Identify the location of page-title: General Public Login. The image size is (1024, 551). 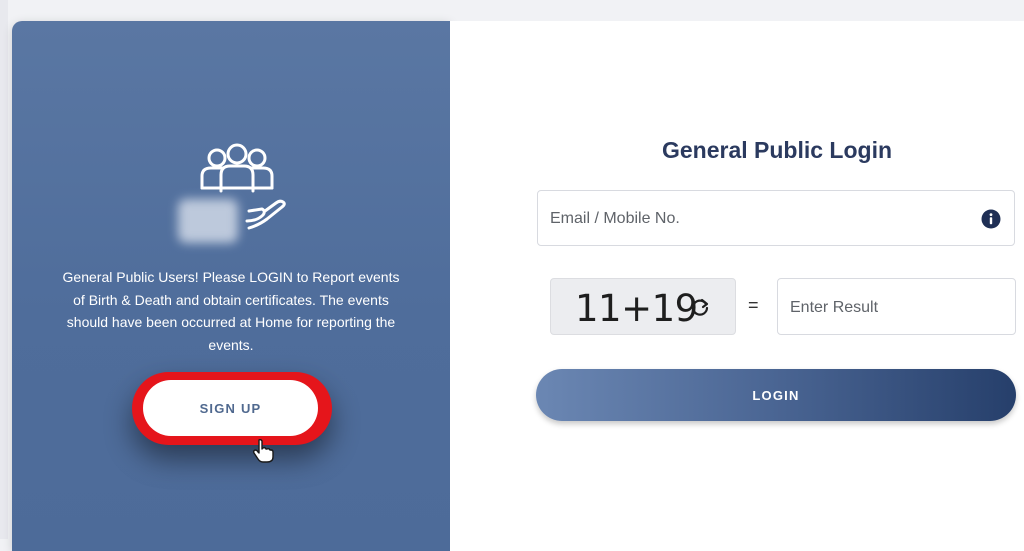
(777, 150).